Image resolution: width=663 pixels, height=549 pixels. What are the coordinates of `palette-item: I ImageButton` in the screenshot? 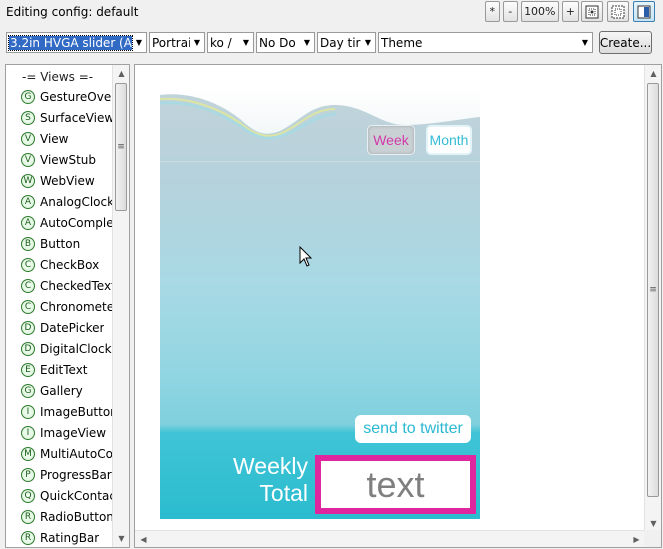 It's located at (59, 411).